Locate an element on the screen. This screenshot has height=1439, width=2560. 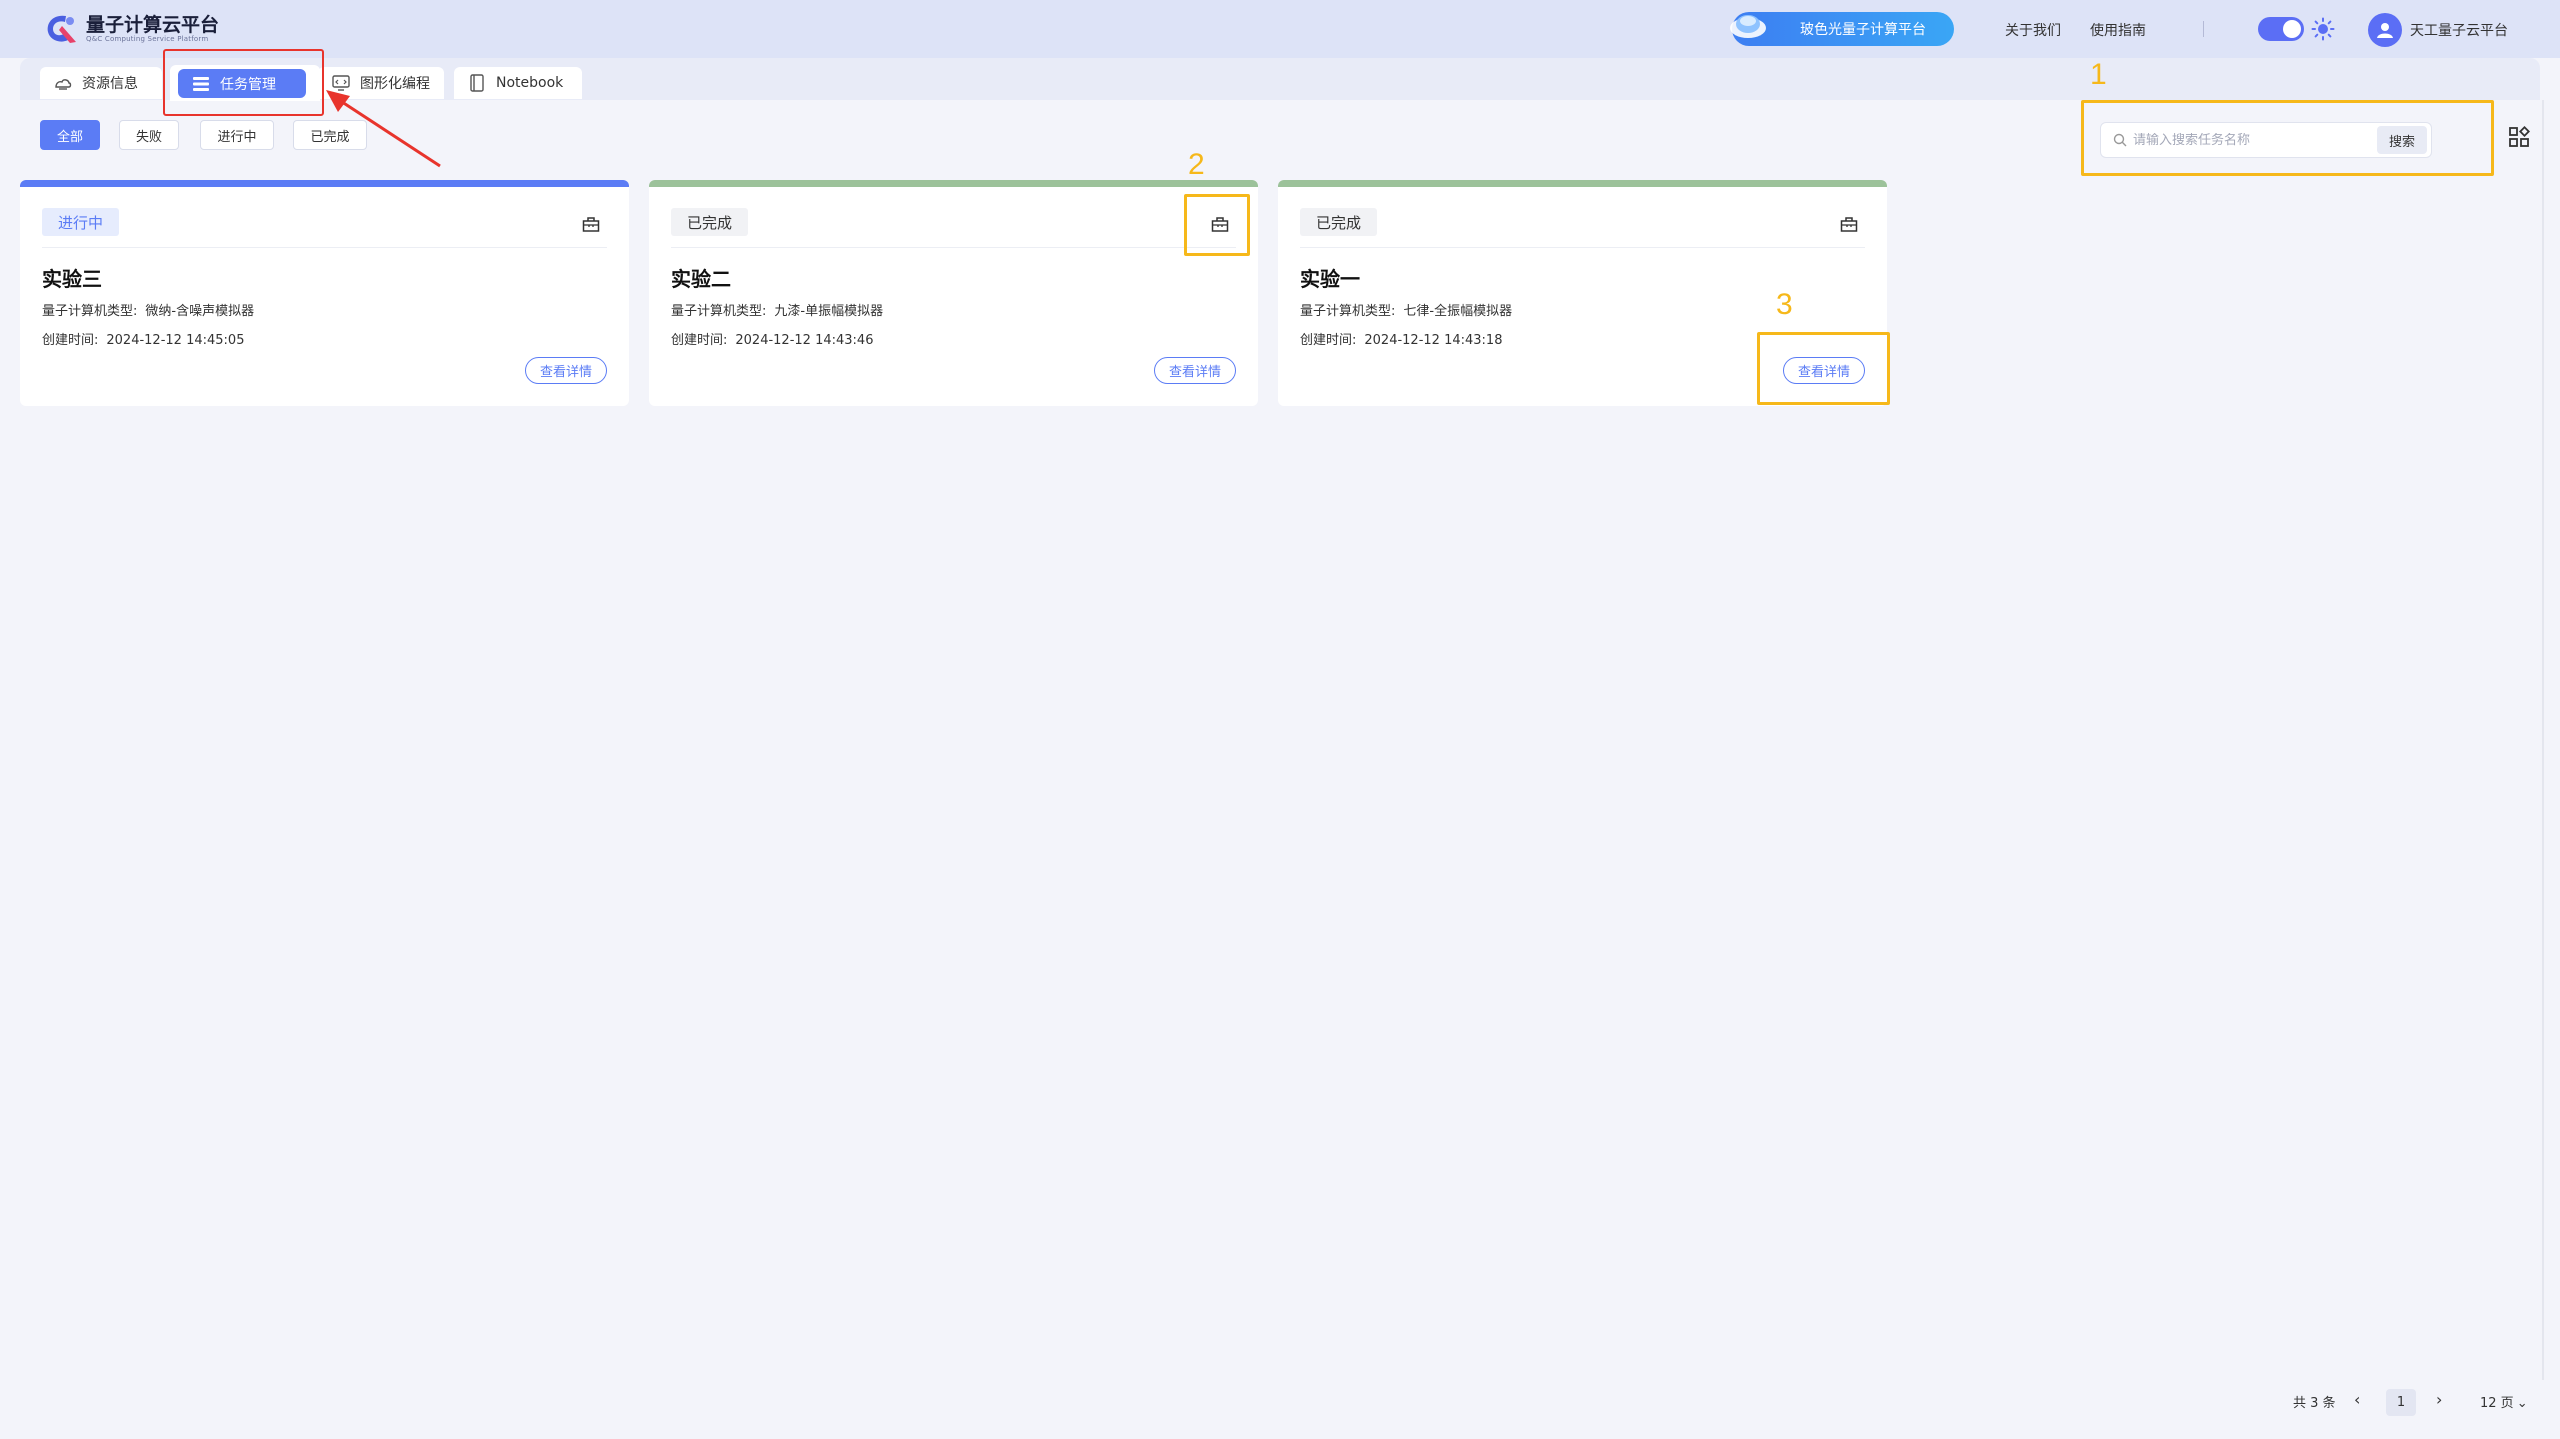
toggle-knob is located at coordinates (2292, 29).